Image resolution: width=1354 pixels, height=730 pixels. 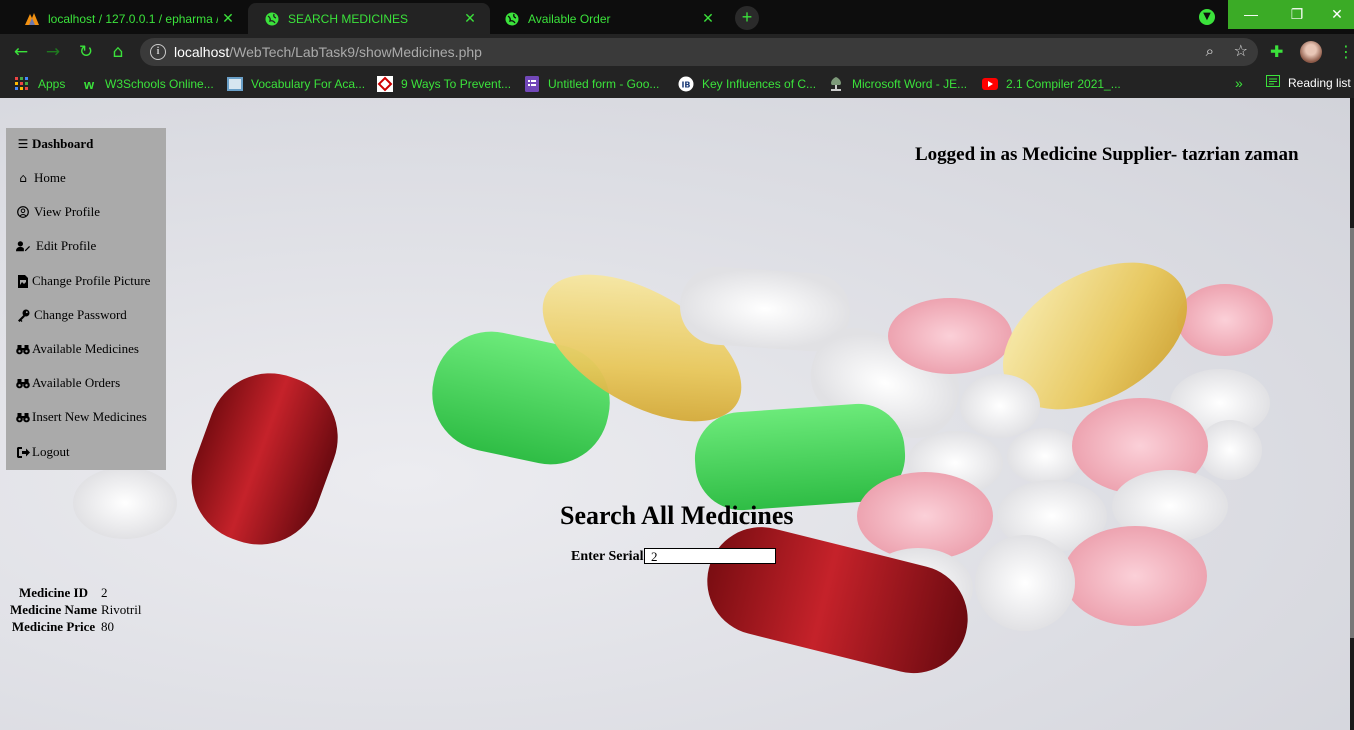 What do you see at coordinates (53, 52) in the screenshot?
I see `forward-arrow-icon: →` at bounding box center [53, 52].